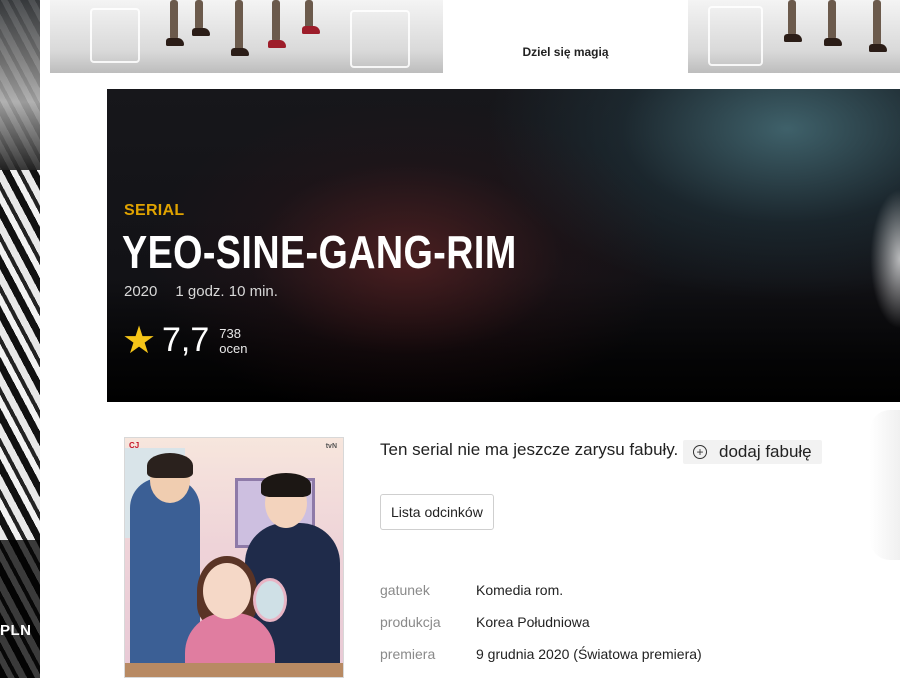 This screenshot has width=900, height=678. I want to click on side-ad-shade, so click(20, 609).